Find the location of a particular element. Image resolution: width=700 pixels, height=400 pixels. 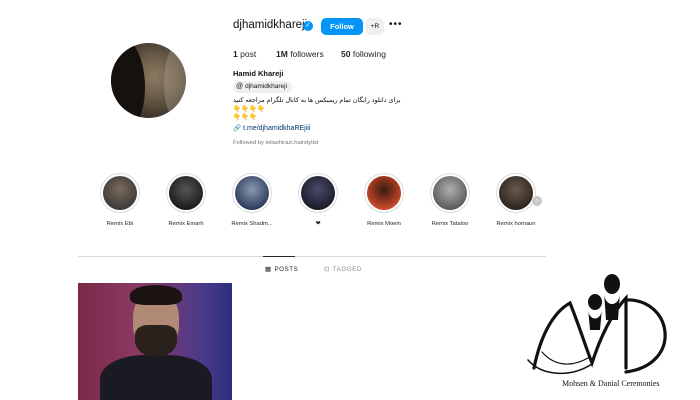

highlight-item: Remix homaun is located at coordinates (516, 200).